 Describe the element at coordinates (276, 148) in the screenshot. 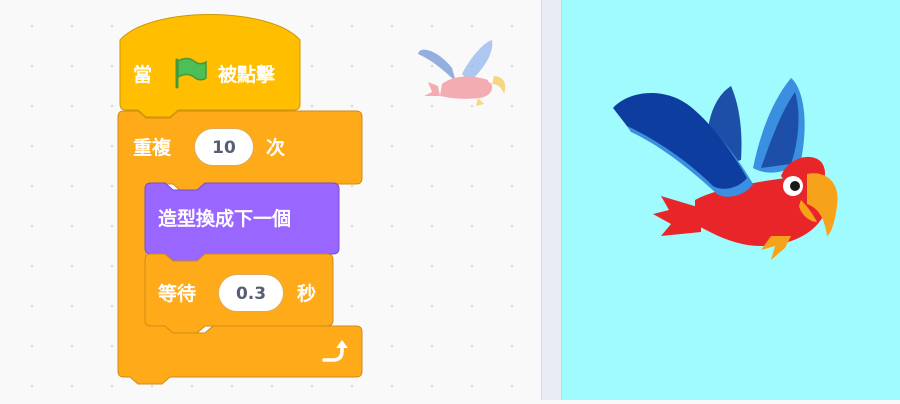

I see `repeat-suffix-label: 次` at that location.